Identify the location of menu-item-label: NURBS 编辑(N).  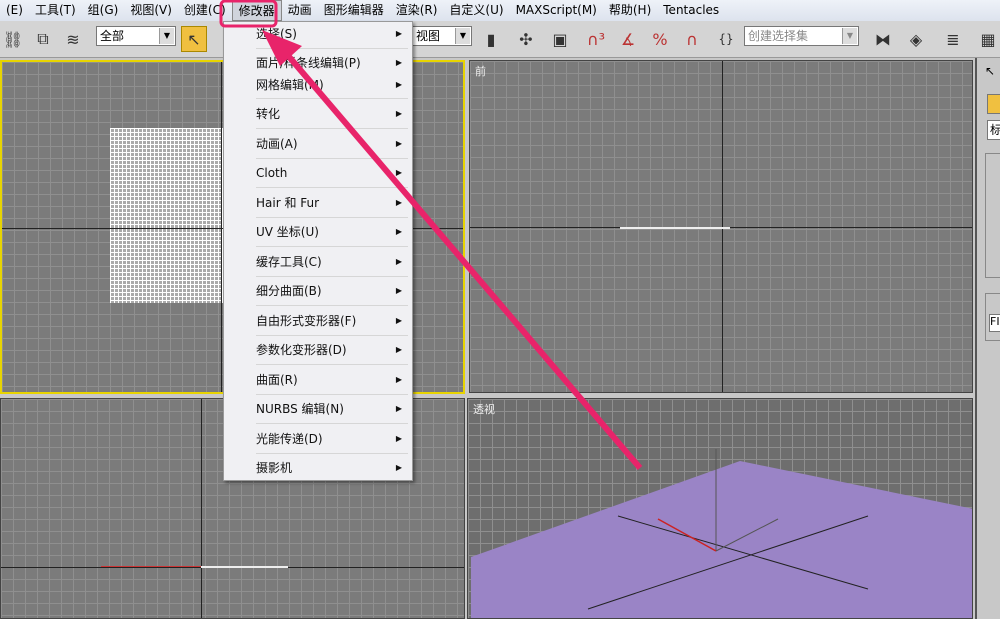
(300, 409).